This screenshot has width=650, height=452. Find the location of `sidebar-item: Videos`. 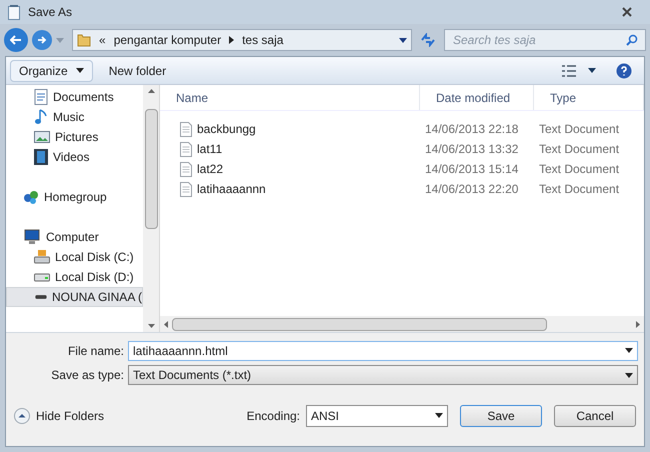

sidebar-item: Videos is located at coordinates (74, 157).